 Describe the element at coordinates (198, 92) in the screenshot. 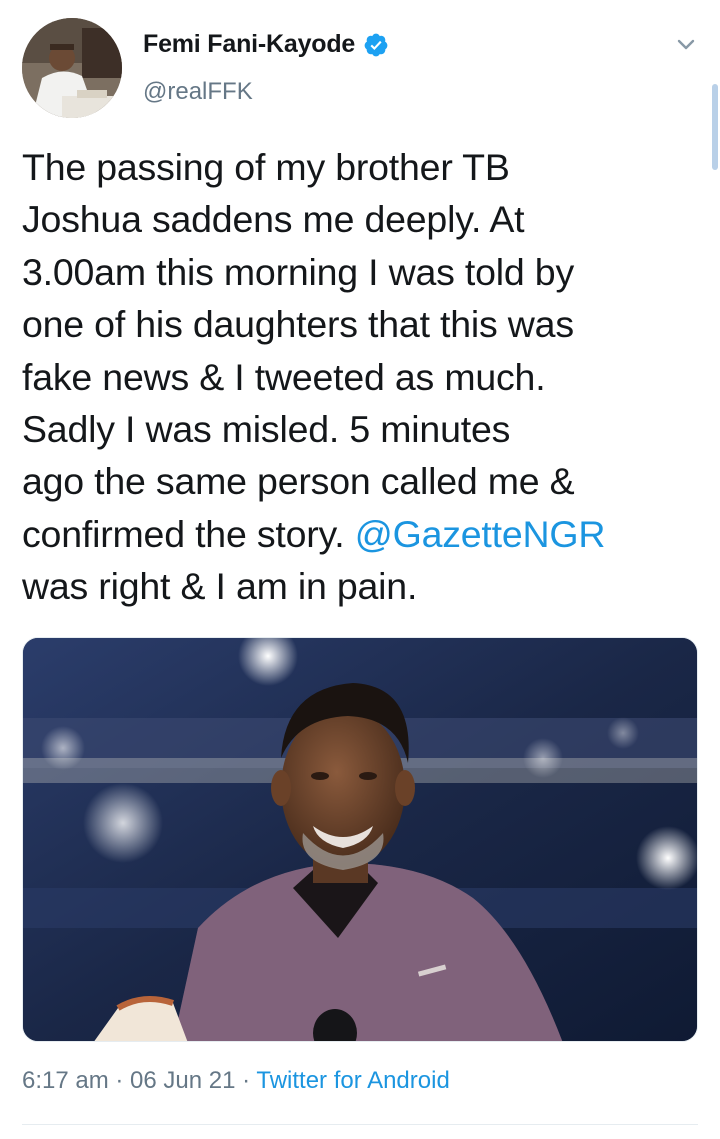

I see `author-handle: @realFFK` at that location.